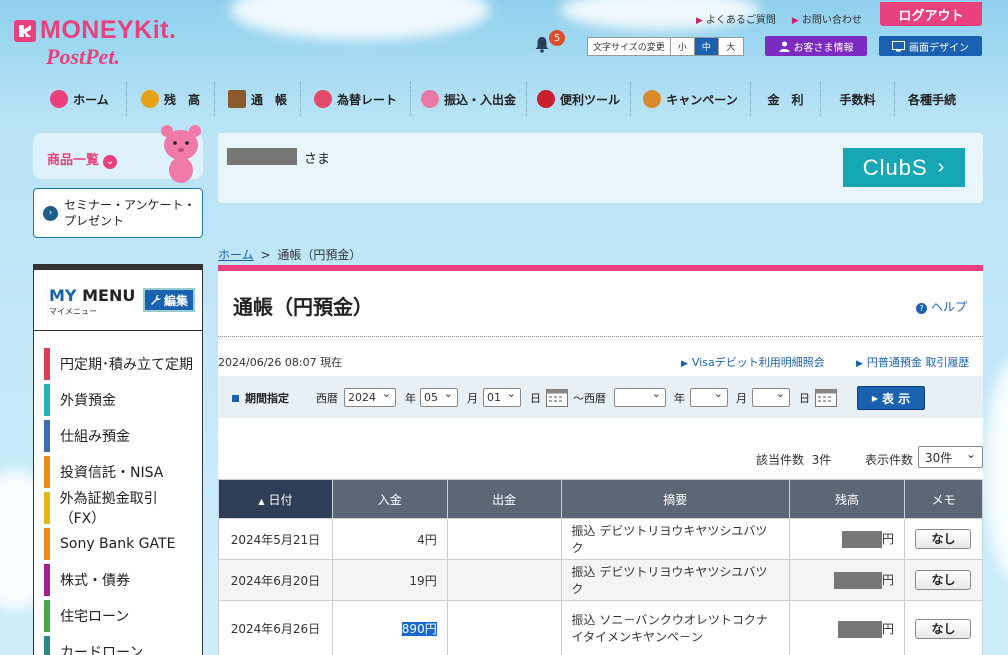  I want to click on mymenu-item-stocks-bonds: 株式・債券, so click(119, 580).